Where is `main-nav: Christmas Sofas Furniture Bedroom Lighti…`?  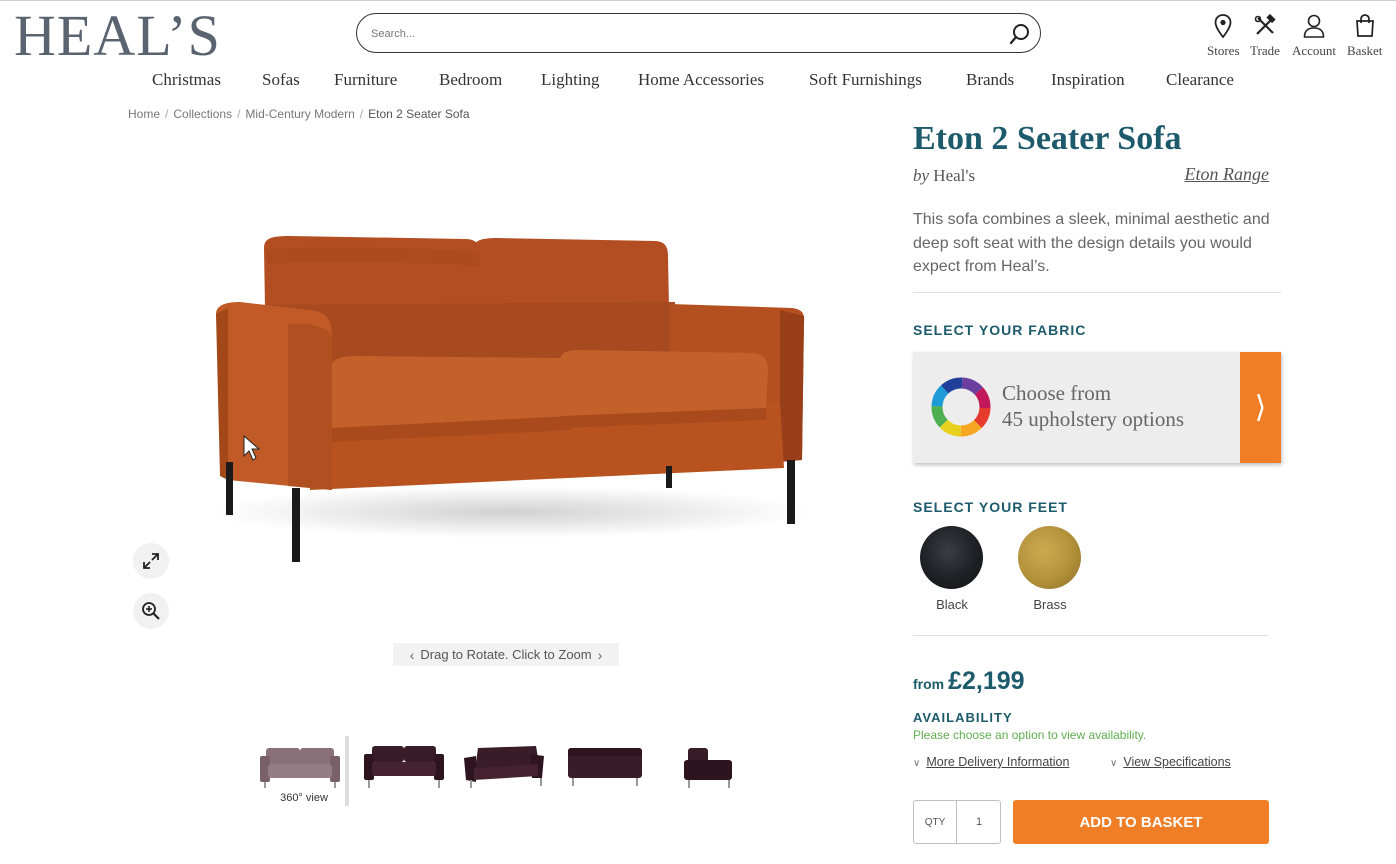
main-nav: Christmas Sofas Furniture Bedroom Lighti… is located at coordinates (698, 82).